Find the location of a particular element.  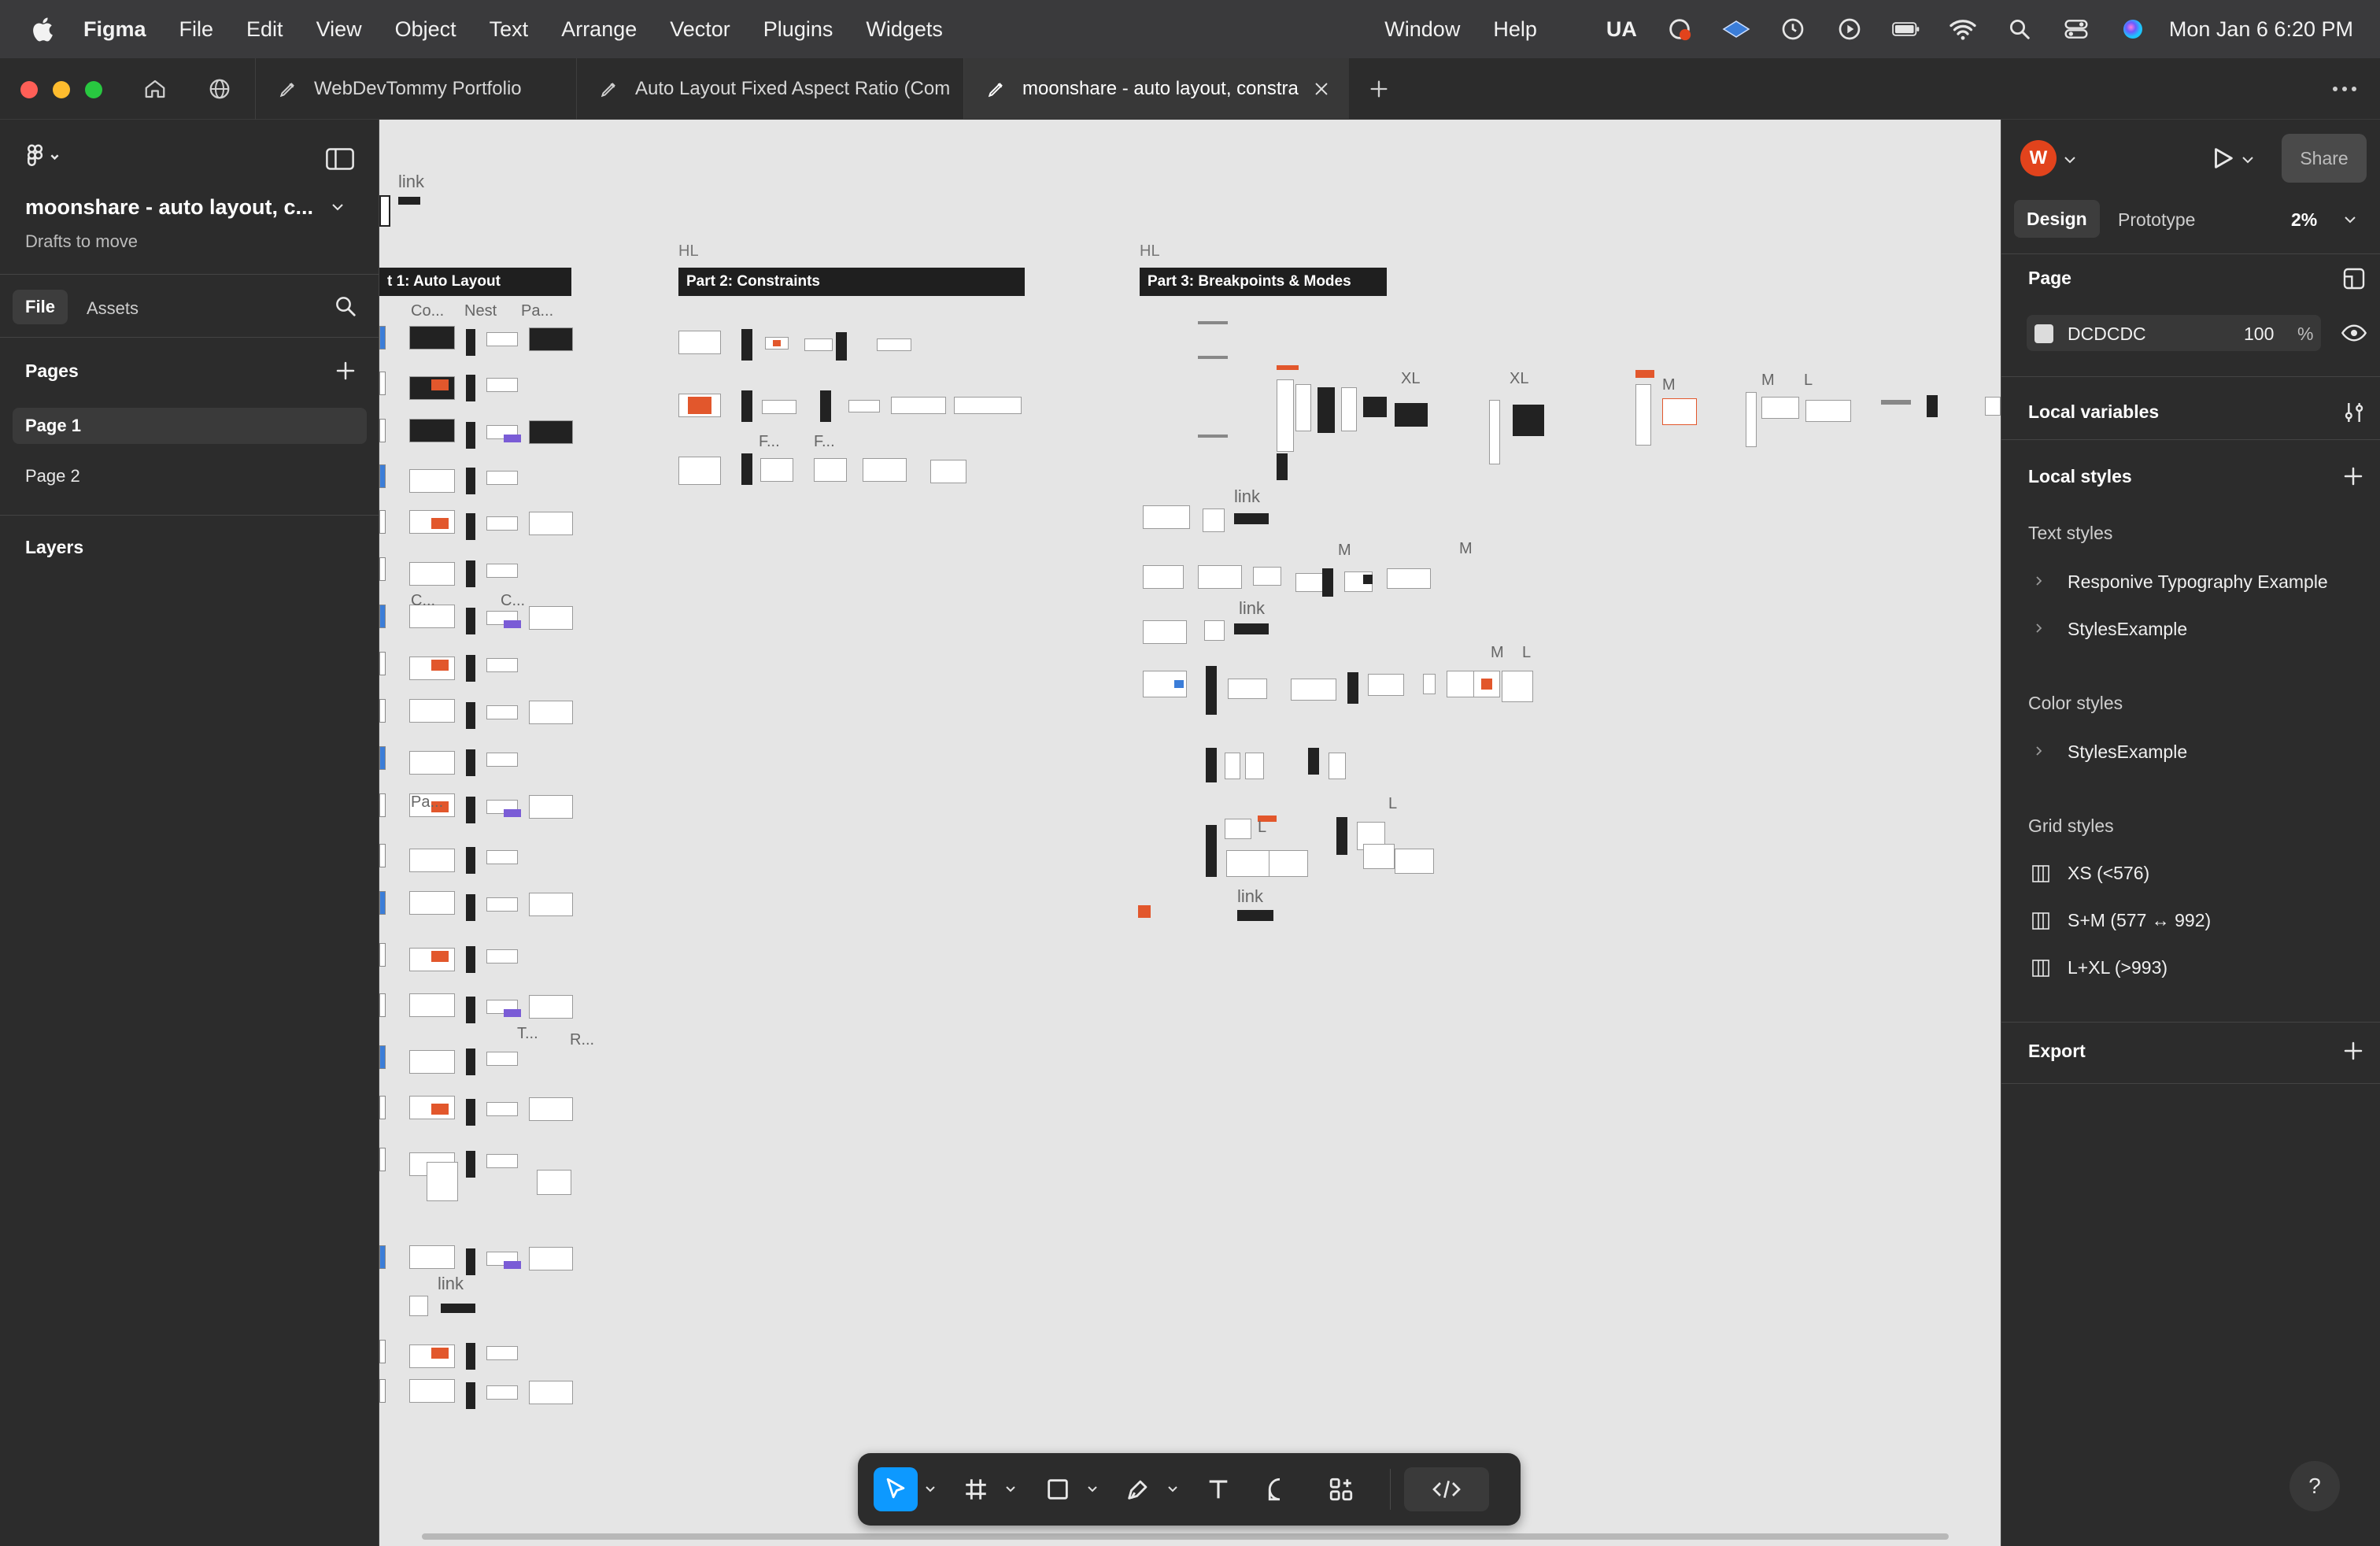

canvas-label-hl: HL is located at coordinates (1150, 251).